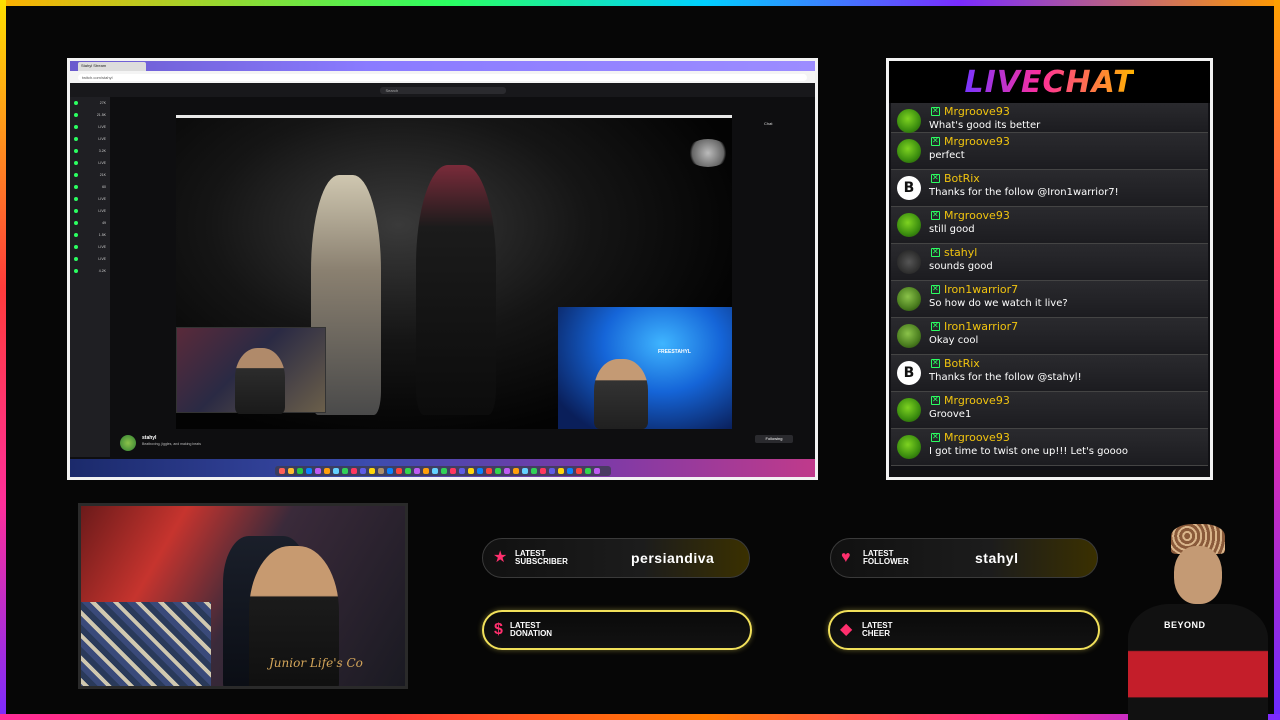 The image size is (1280, 720). I want to click on sidebar-channel: 1.5K, so click(90, 235).